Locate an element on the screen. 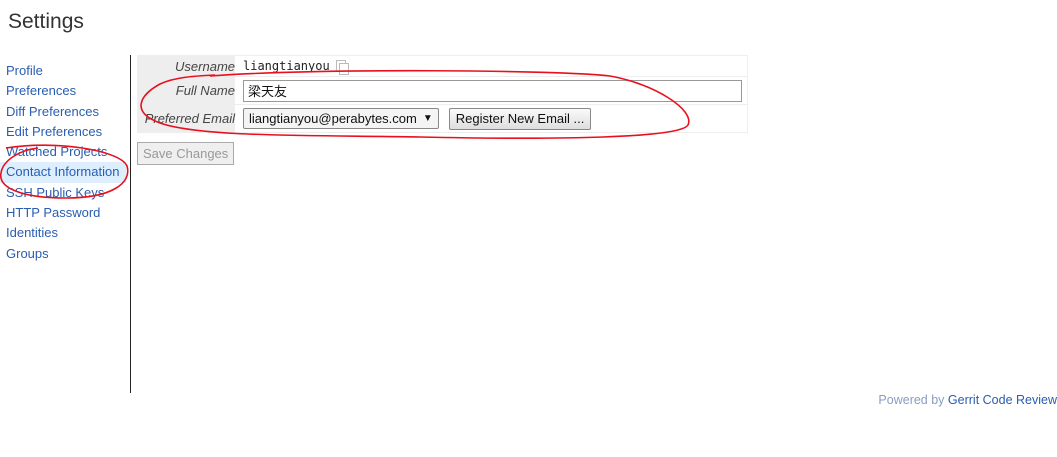 The width and height of the screenshot is (1057, 457). fullname-label: Full Name is located at coordinates (186, 90).